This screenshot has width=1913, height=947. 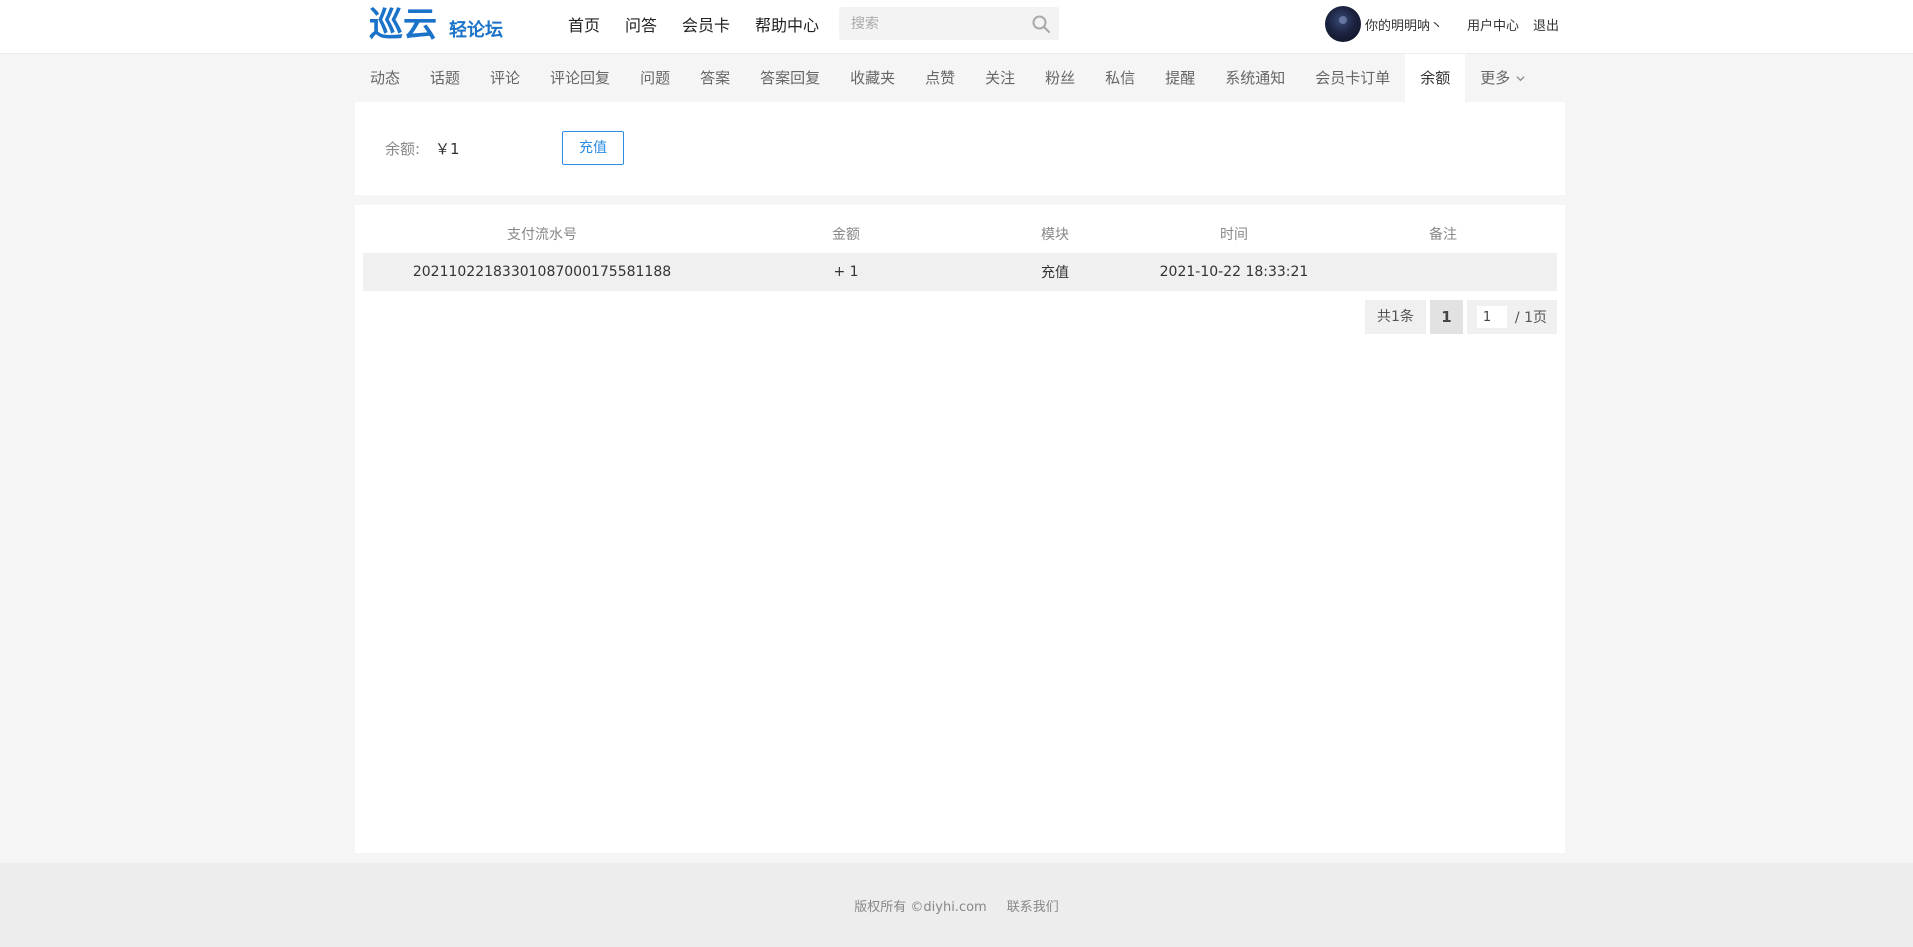 I want to click on search-icon, so click(x=1041, y=24).